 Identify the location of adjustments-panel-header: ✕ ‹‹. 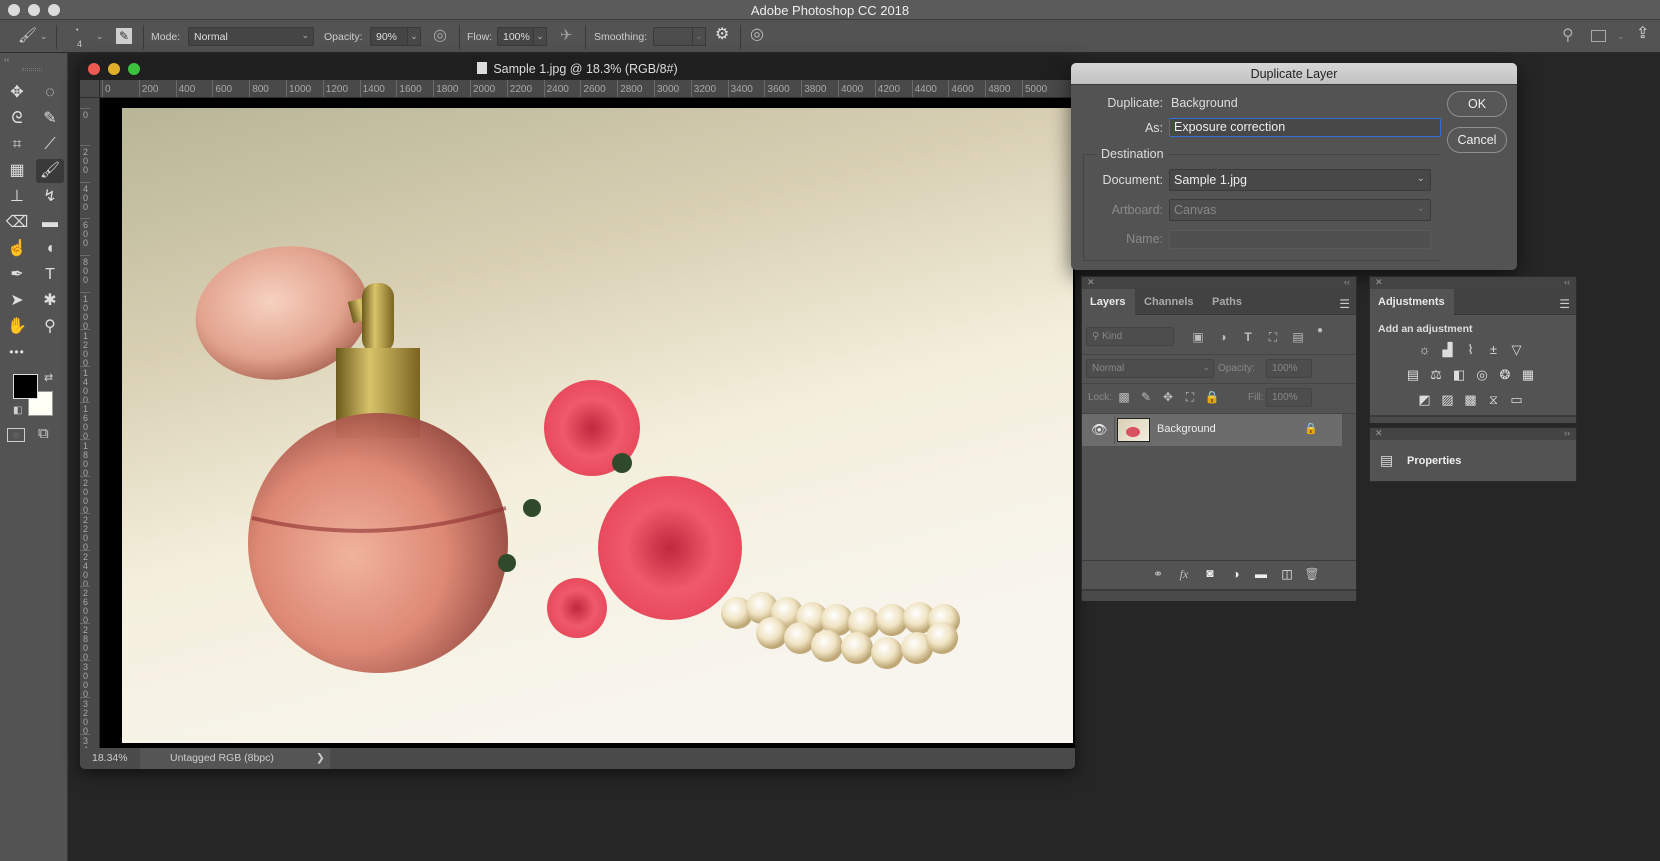
(1473, 283).